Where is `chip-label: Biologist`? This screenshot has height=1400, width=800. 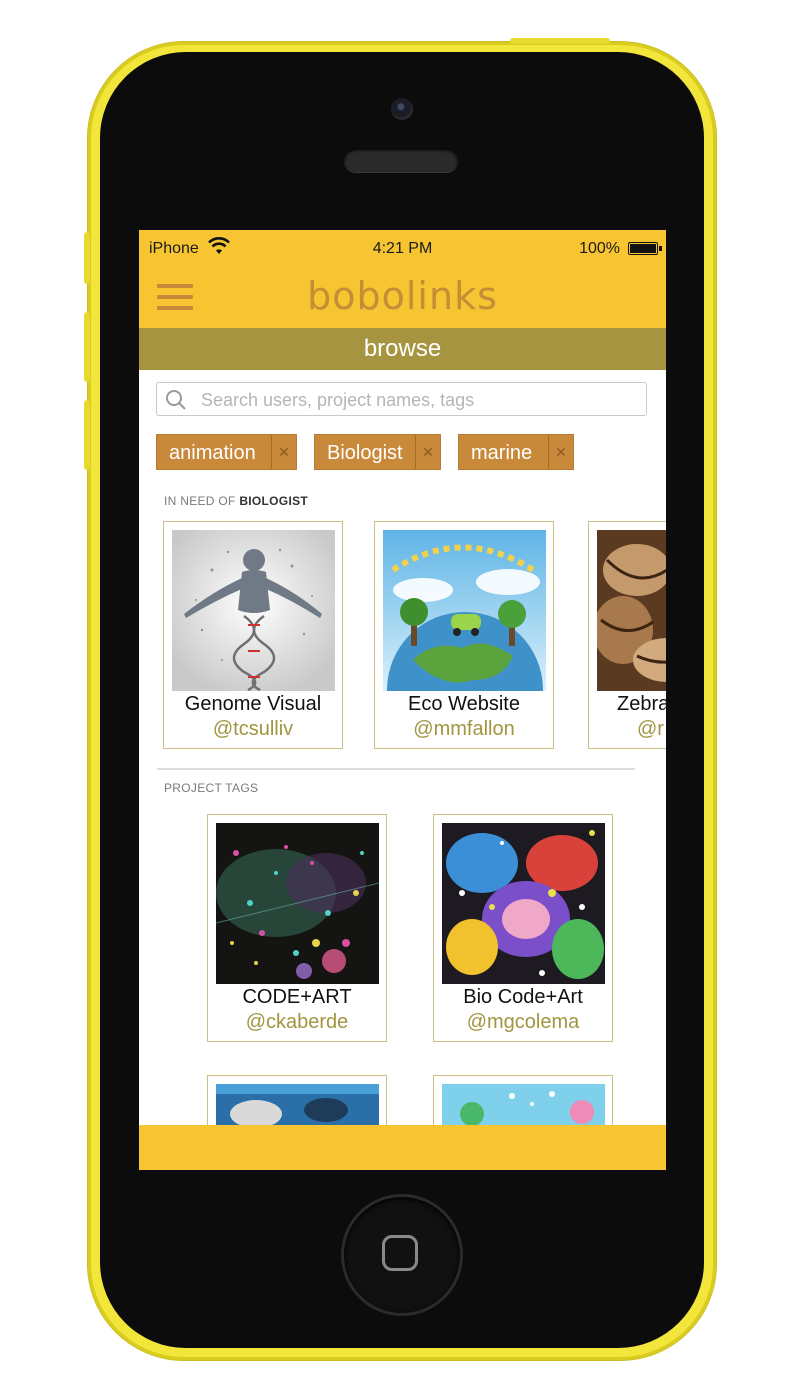 chip-label: Biologist is located at coordinates (365, 453).